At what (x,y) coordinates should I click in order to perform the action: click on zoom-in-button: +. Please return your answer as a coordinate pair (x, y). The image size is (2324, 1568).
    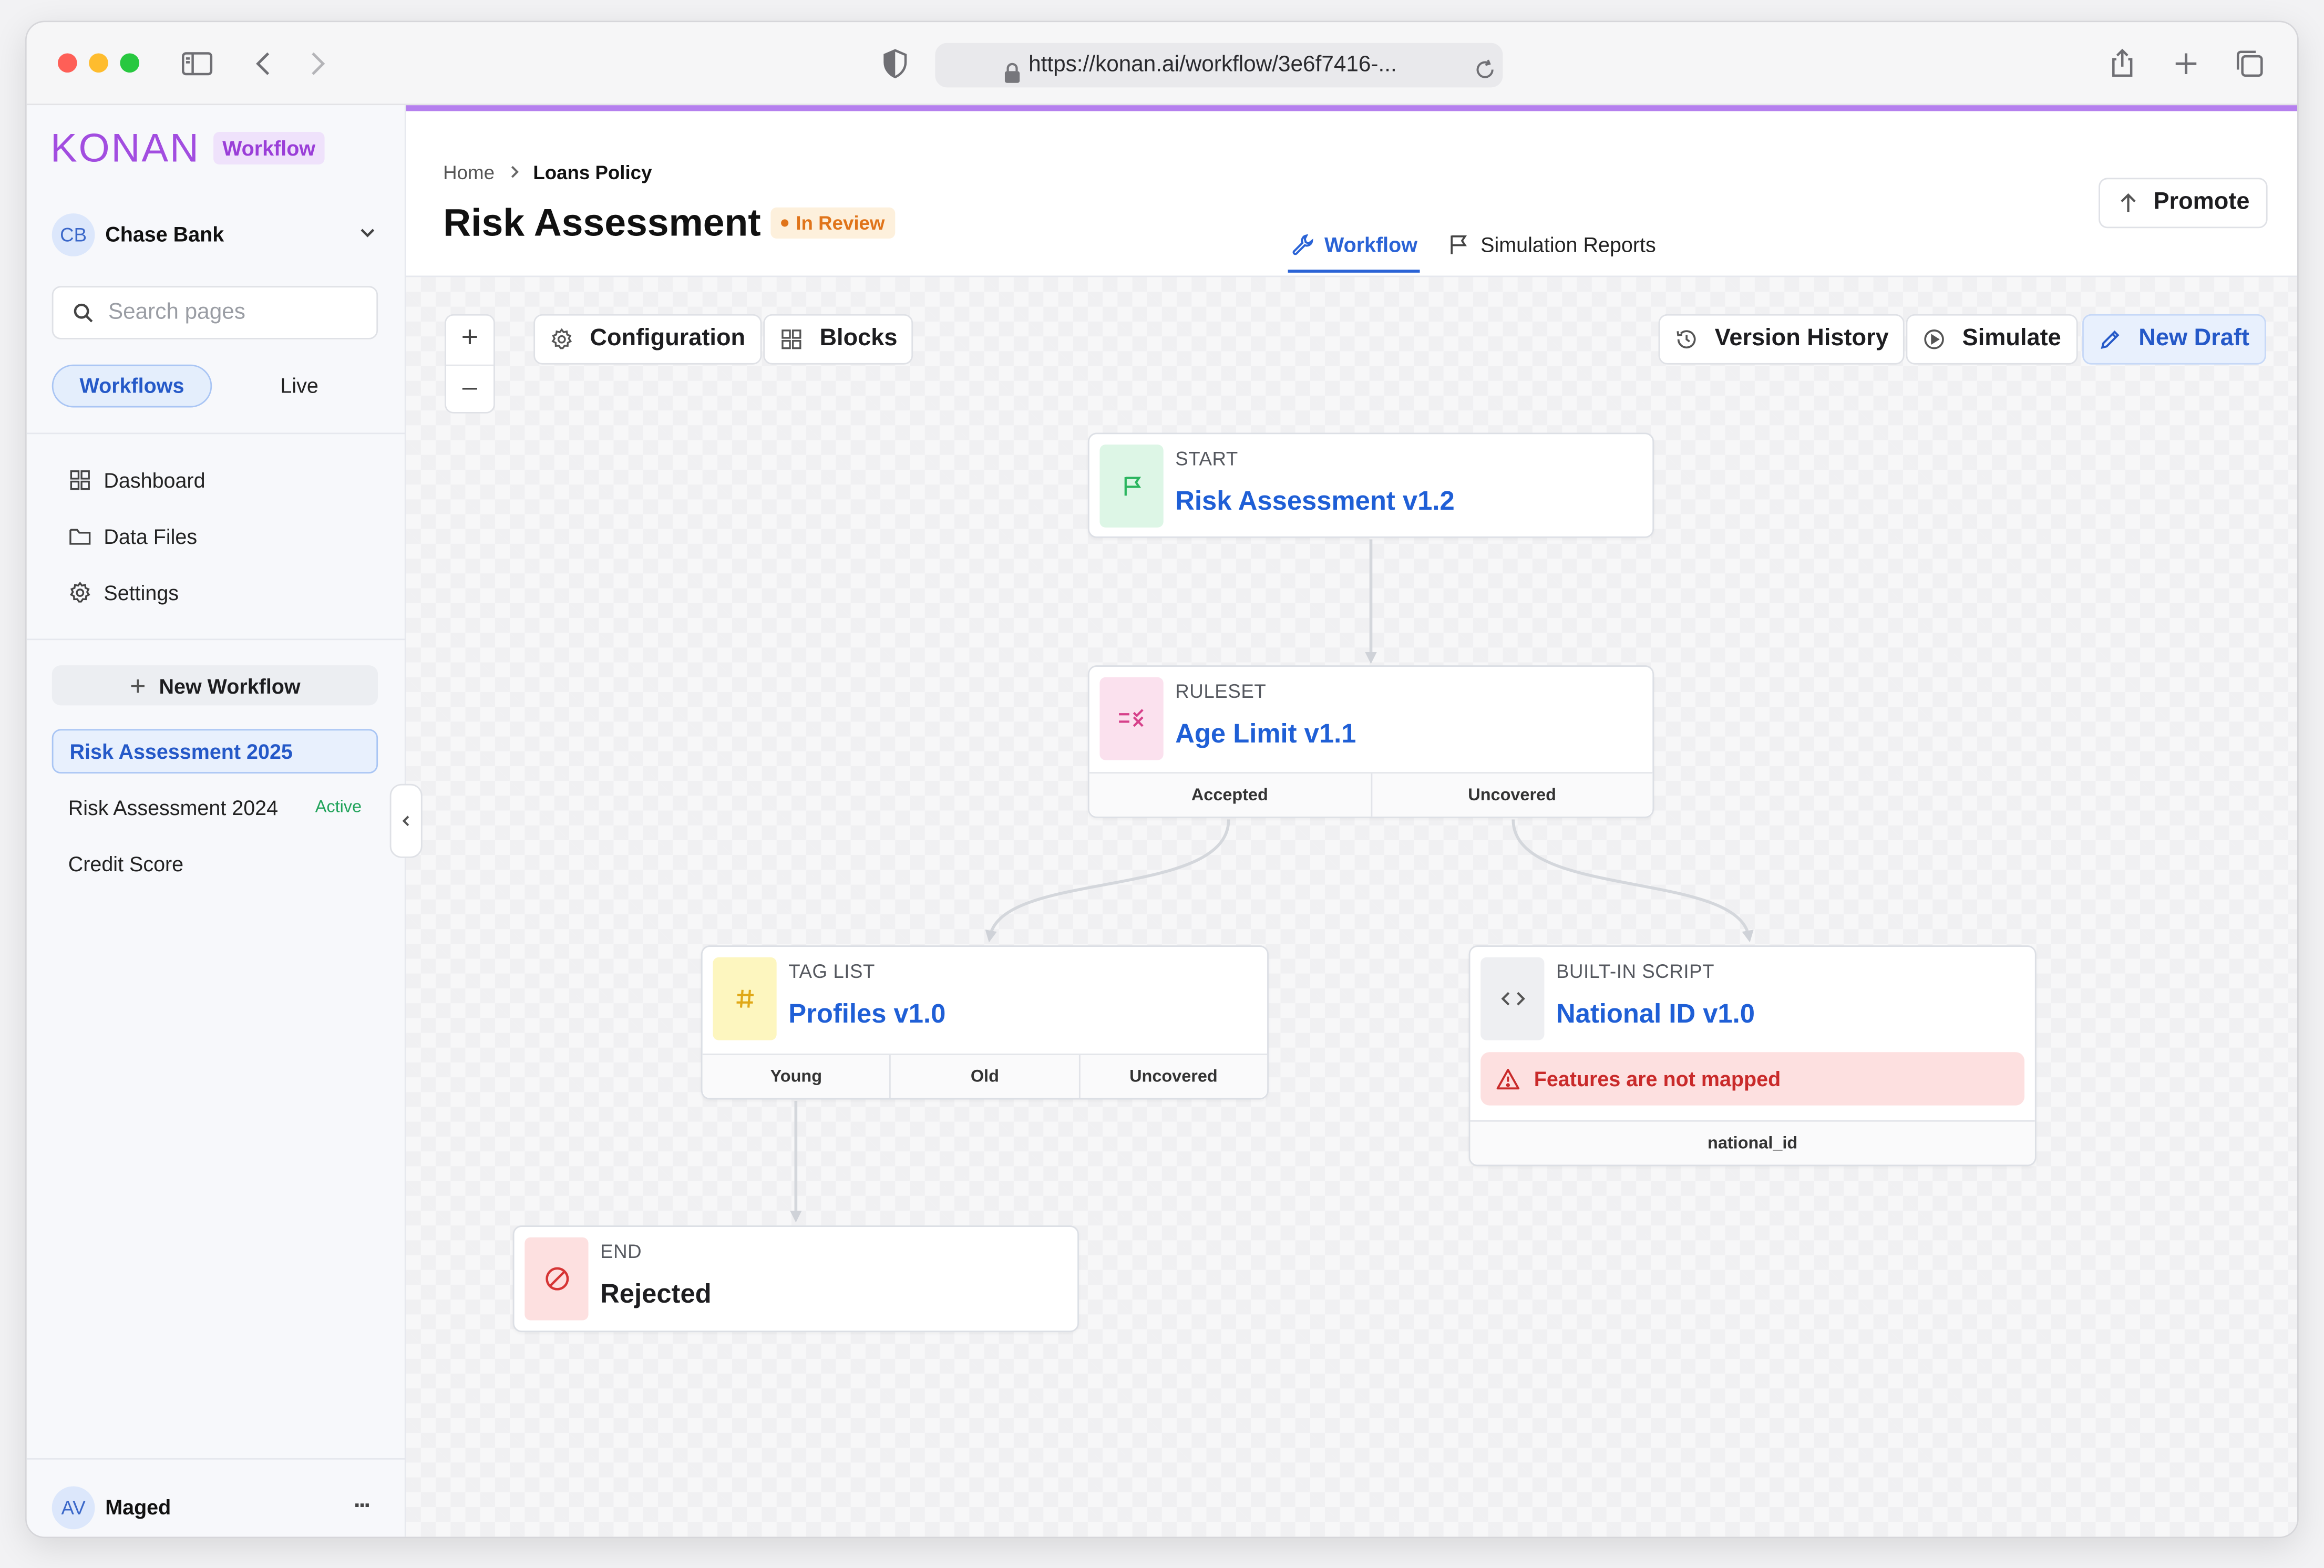
    Looking at the image, I should click on (470, 340).